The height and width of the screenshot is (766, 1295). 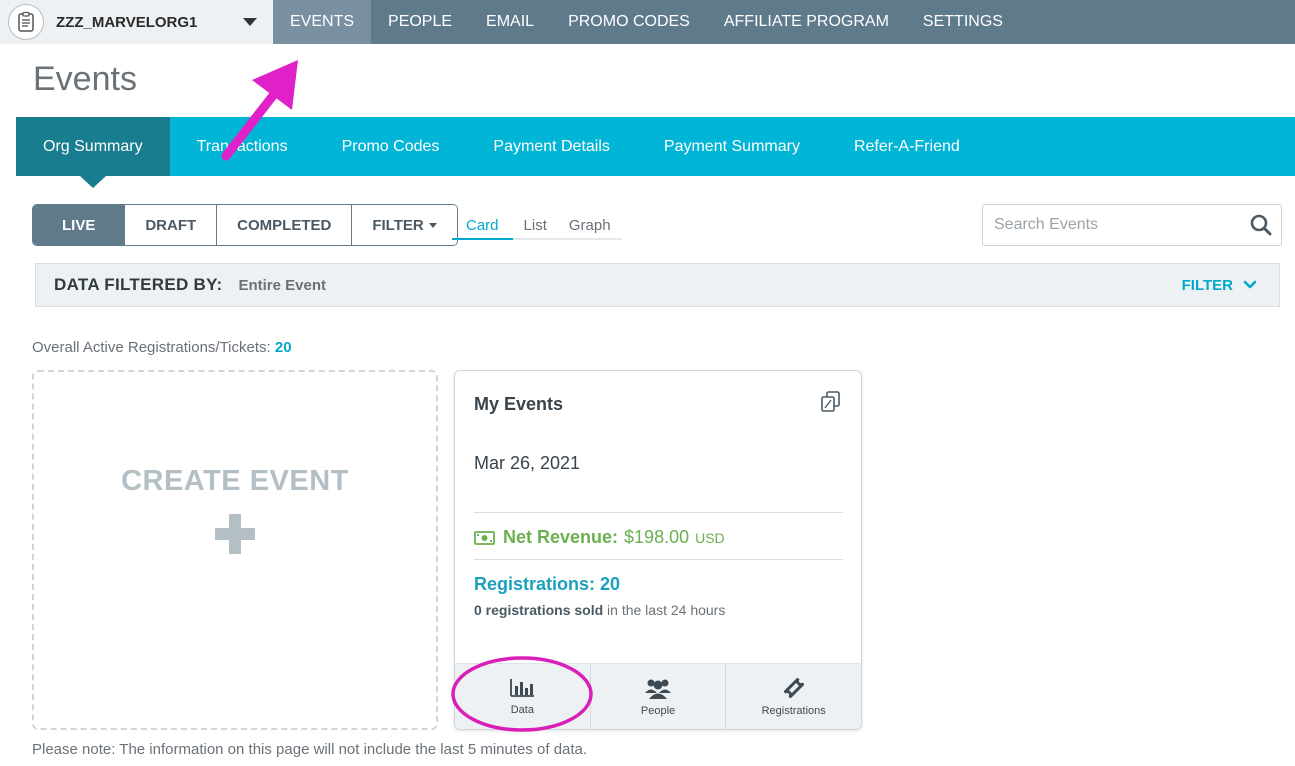 I want to click on event-card-title: My Events, so click(x=519, y=404).